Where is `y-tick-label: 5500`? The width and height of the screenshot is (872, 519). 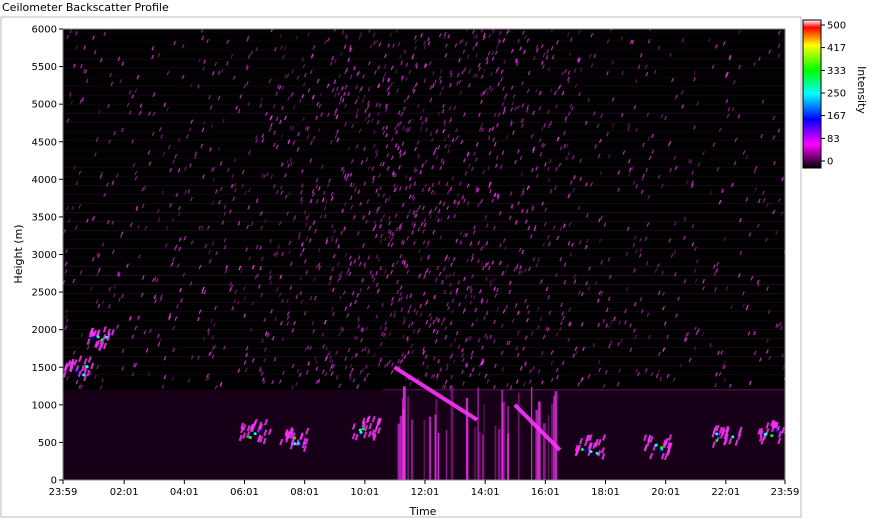
y-tick-label: 5500 is located at coordinates (44, 67).